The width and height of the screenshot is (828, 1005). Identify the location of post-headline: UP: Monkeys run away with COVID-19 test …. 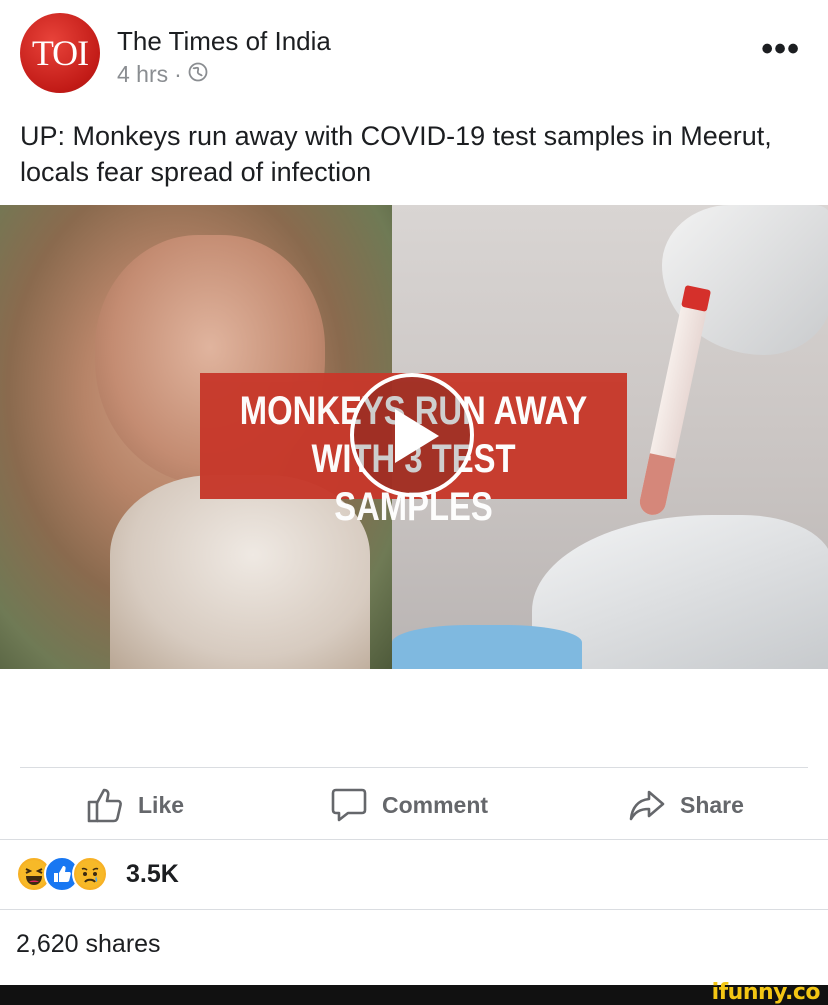
(396, 154).